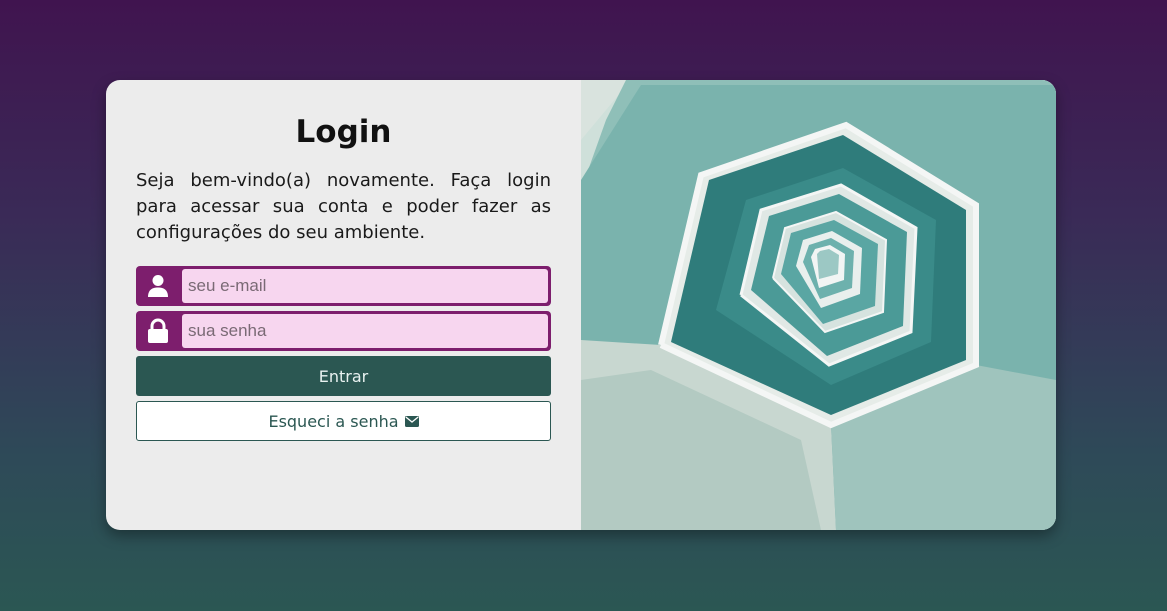 This screenshot has height=611, width=1167. Describe the element at coordinates (411, 421) in the screenshot. I see `envelope-icon` at that location.